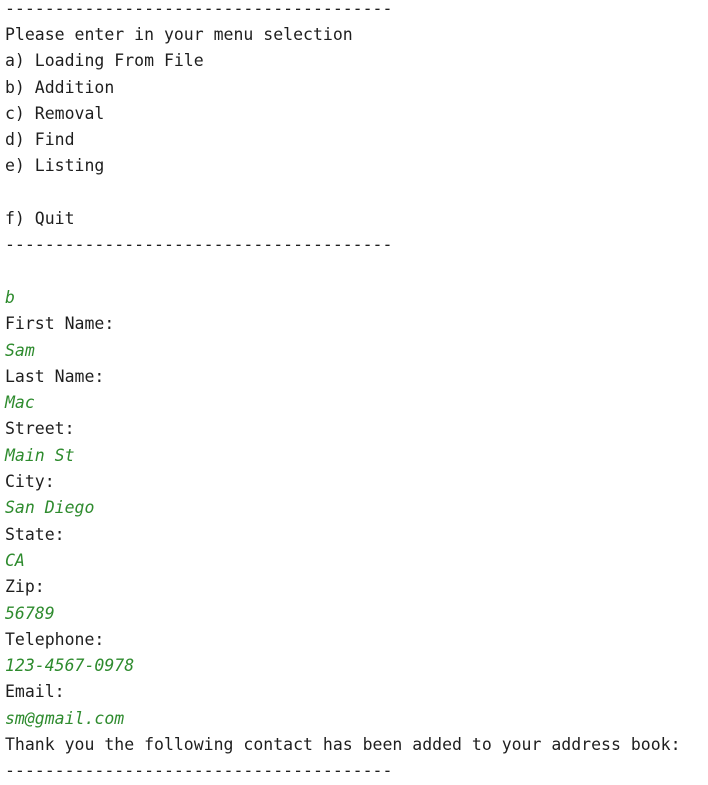 This screenshot has width=708, height=785. What do you see at coordinates (35, 534) in the screenshot?
I see `state-label: State:` at bounding box center [35, 534].